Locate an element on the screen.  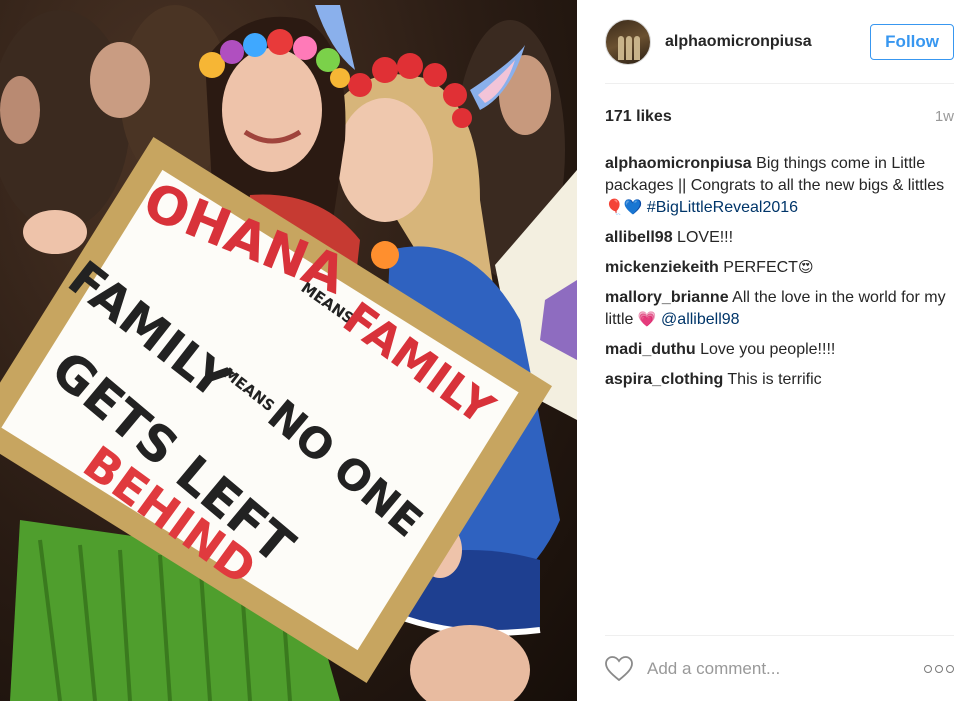
post-meta: 171 likes 1w is located at coordinates (779, 117).